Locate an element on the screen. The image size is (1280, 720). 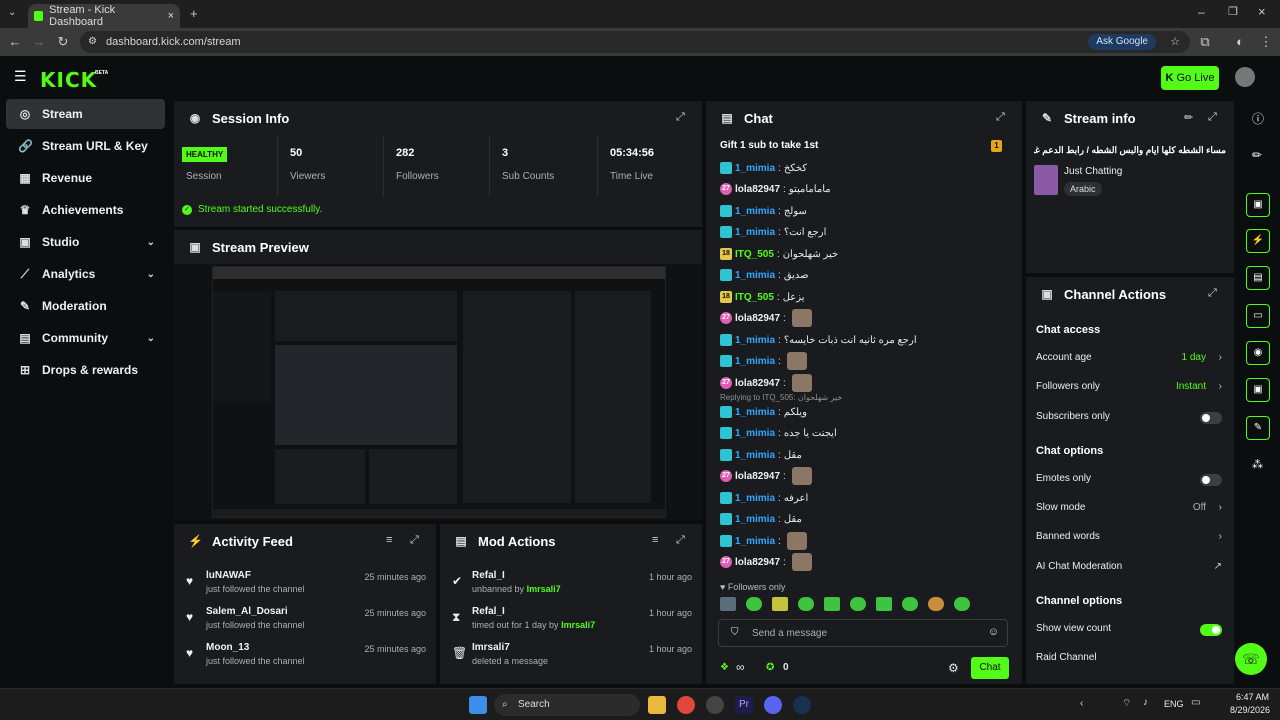
chat-message: 1_mimia: اعرفه is located at coordinates (764, 498).